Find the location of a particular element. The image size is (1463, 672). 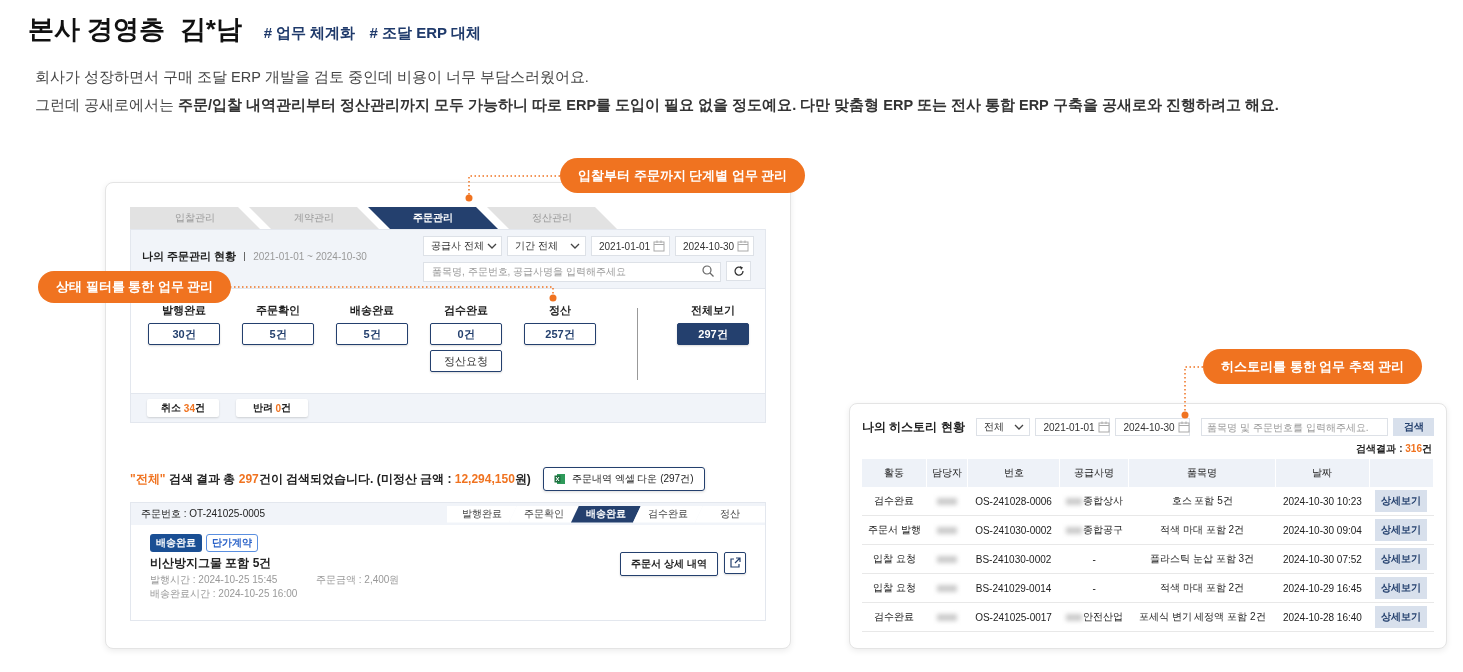

status-label: 전체보기 is located at coordinates (713, 310).